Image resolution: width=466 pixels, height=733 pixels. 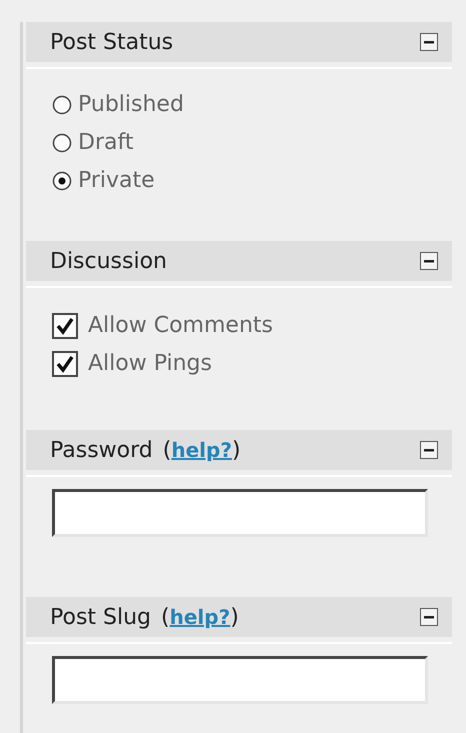 I want to click on option-label: Private, so click(x=116, y=181).